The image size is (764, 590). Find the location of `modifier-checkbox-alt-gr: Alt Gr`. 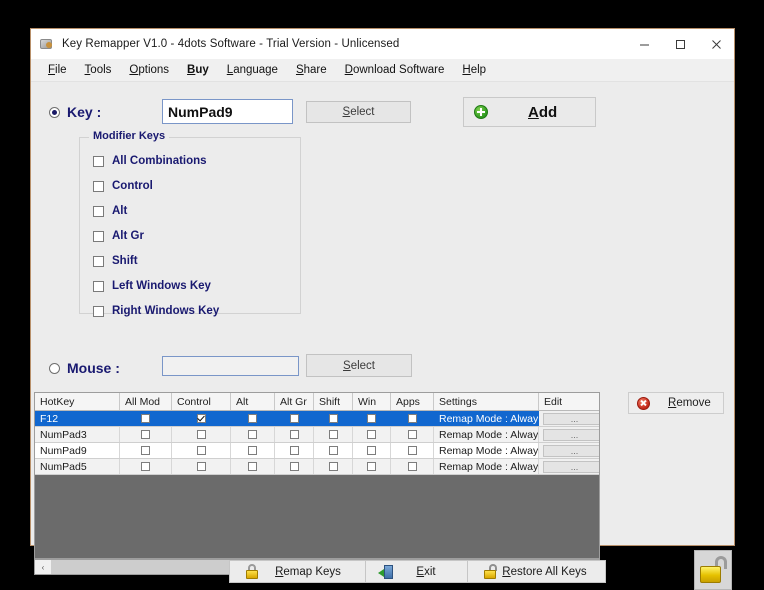

modifier-checkbox-alt-gr: Alt Gr is located at coordinates (118, 236).